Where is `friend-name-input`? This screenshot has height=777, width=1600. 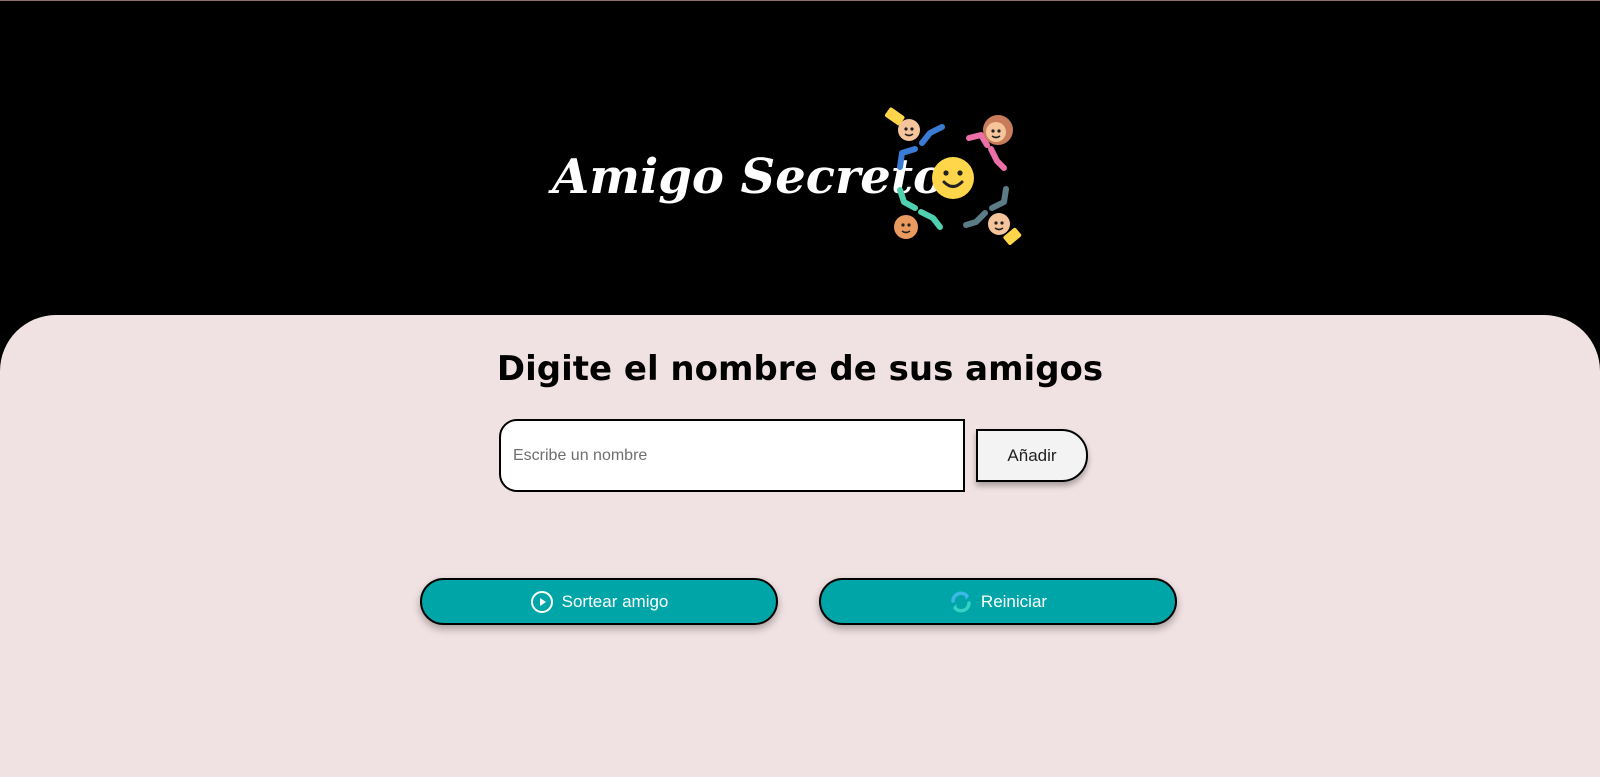
friend-name-input is located at coordinates (732, 455).